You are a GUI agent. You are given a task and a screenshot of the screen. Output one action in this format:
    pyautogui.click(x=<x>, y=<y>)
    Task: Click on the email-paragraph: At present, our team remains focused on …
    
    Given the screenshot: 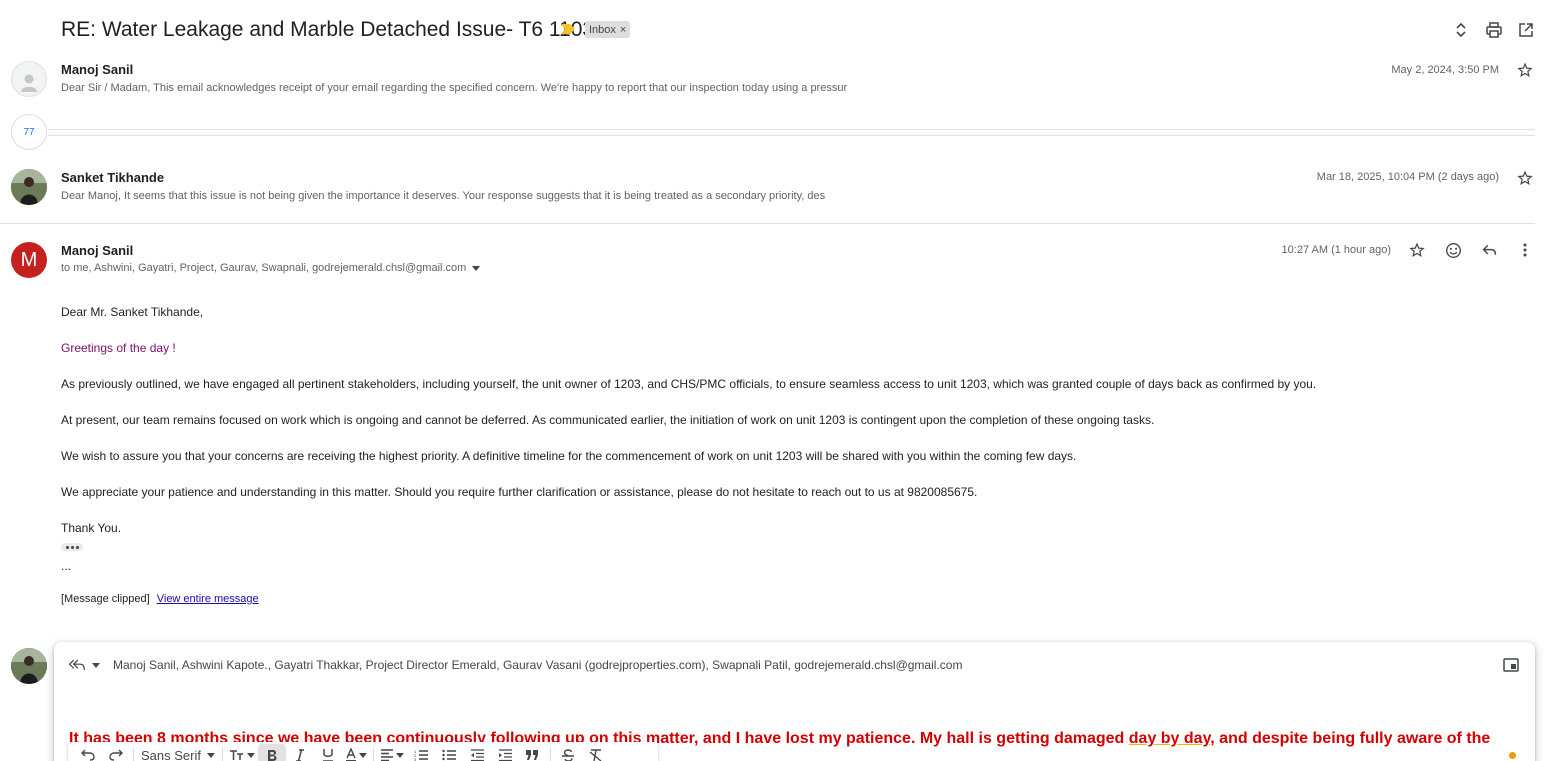 What is the action you would take?
    pyautogui.click(x=608, y=420)
    